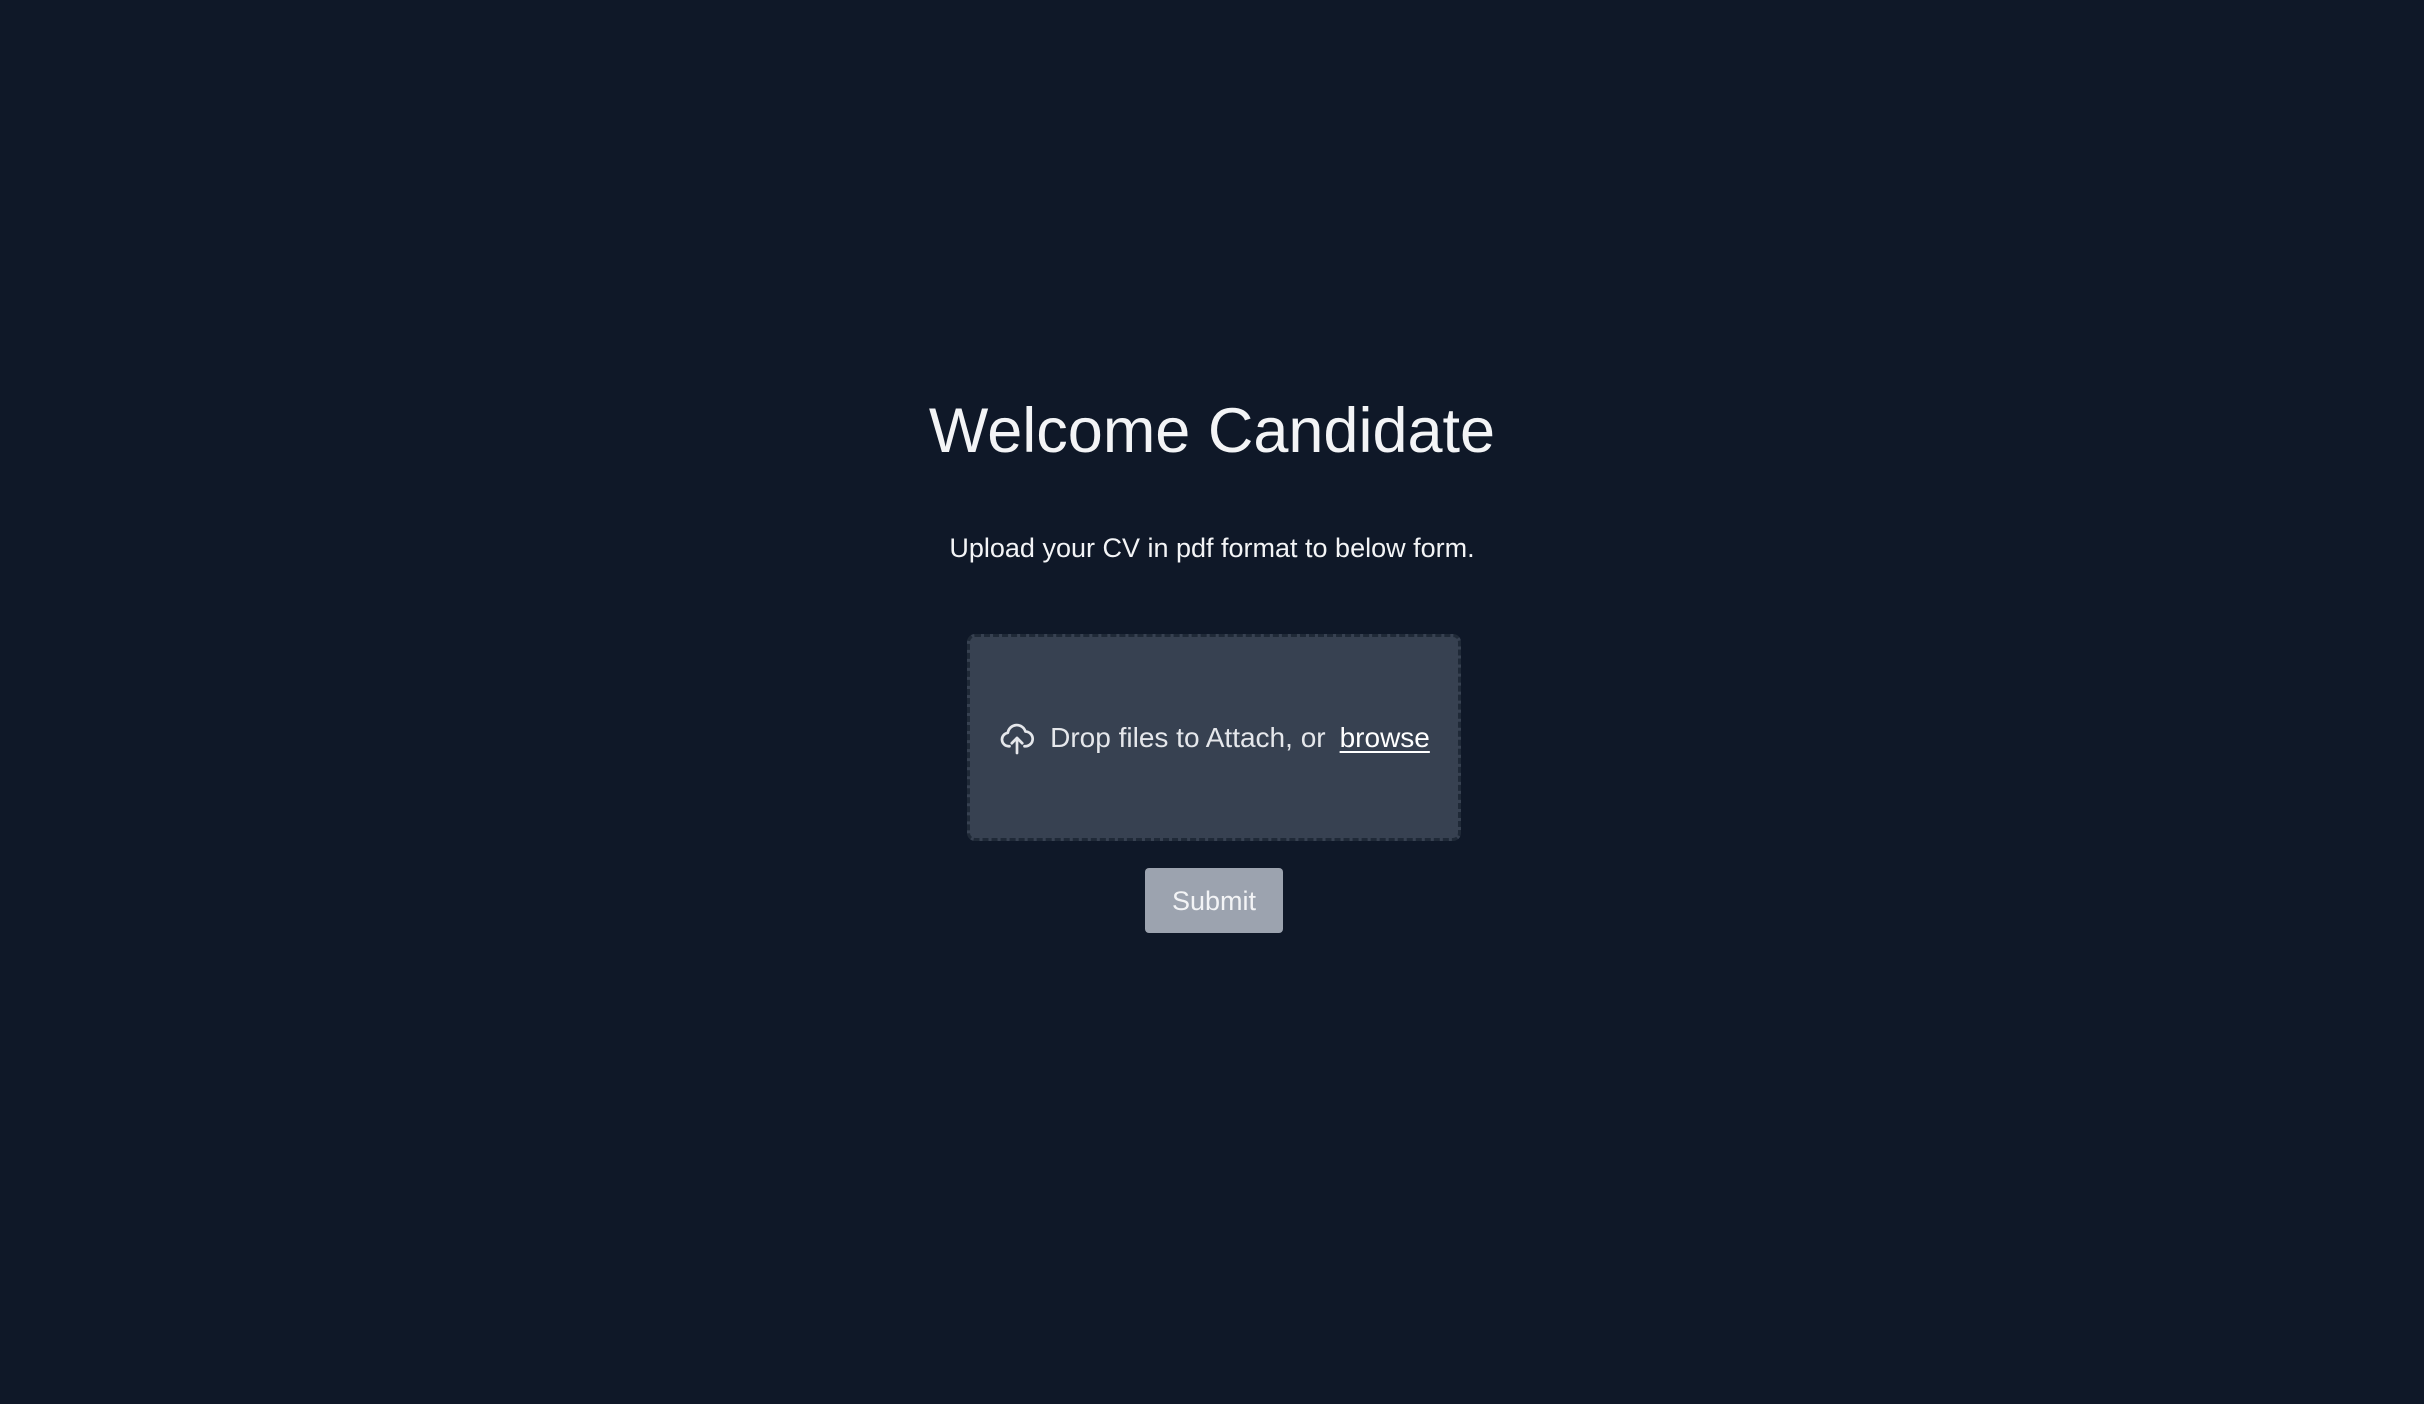 The height and width of the screenshot is (1404, 2424). I want to click on browse-link: browse, so click(1385, 738).